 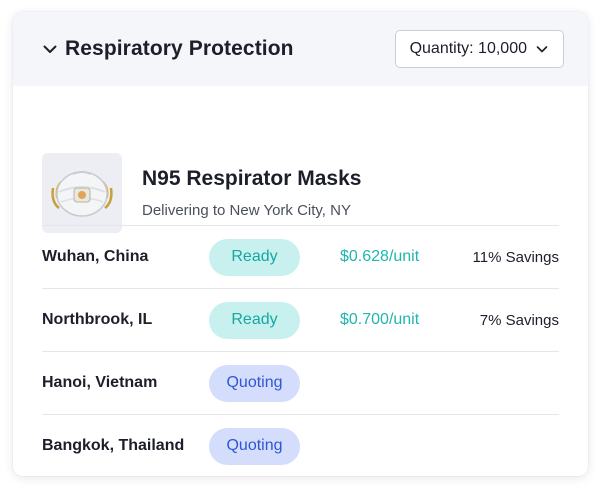 What do you see at coordinates (97, 319) in the screenshot?
I see `supplier-location: Northbrook, IL` at bounding box center [97, 319].